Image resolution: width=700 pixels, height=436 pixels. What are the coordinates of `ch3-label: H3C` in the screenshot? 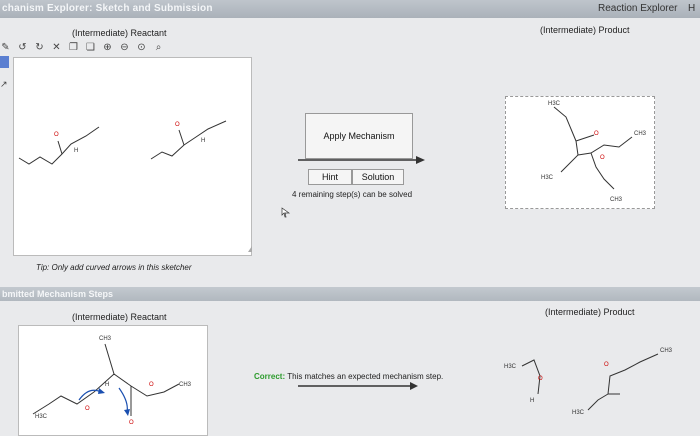 It's located at (554, 104).